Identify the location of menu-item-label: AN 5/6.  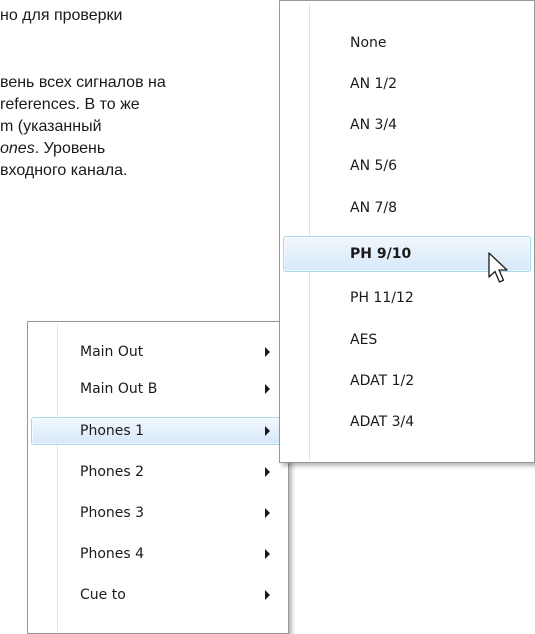
(374, 166).